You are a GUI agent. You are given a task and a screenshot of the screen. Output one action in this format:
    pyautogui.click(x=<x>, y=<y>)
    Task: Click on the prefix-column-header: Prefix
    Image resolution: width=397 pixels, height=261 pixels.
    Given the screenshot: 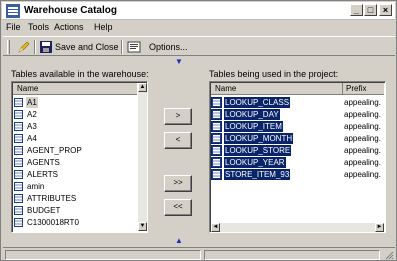 What is the action you would take?
    pyautogui.click(x=354, y=88)
    